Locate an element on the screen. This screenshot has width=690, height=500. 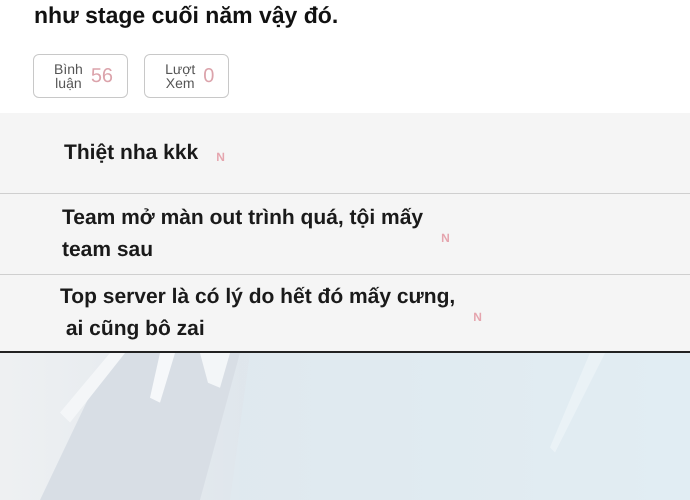
comment-text: Team mở màn out trình quá, tội mấy team sau is located at coordinates (243, 234).